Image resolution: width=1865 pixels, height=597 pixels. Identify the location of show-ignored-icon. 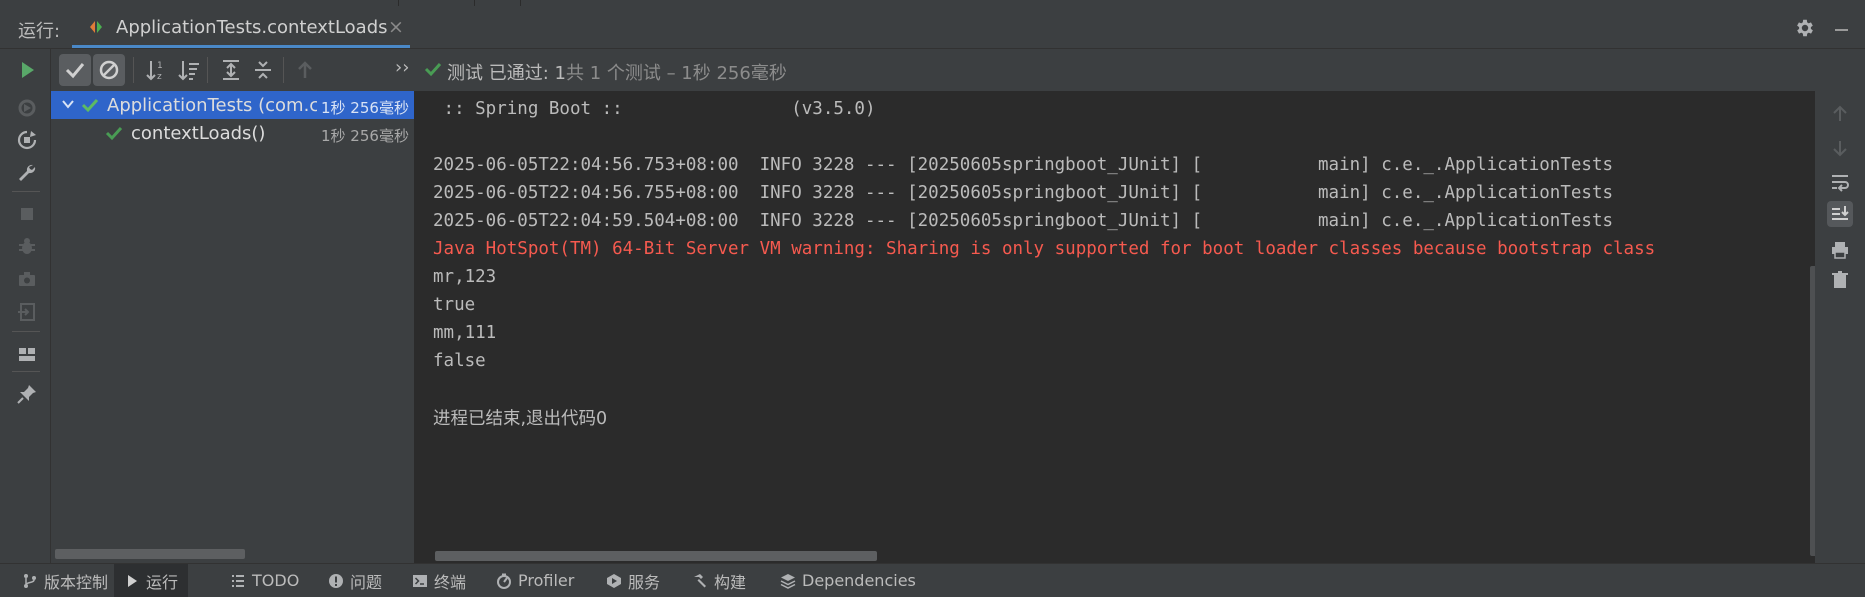
(109, 70).